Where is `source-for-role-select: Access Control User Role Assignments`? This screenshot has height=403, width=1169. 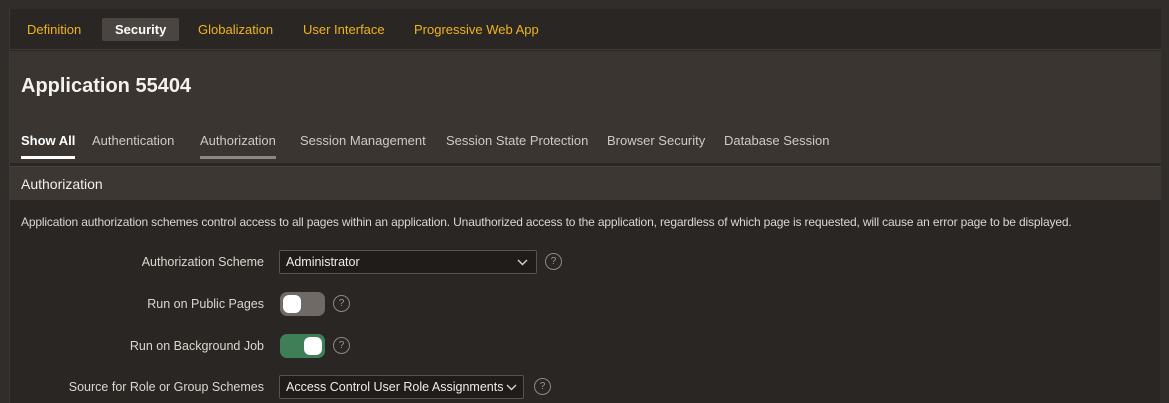
source-for-role-select: Access Control User Role Assignments is located at coordinates (401, 387).